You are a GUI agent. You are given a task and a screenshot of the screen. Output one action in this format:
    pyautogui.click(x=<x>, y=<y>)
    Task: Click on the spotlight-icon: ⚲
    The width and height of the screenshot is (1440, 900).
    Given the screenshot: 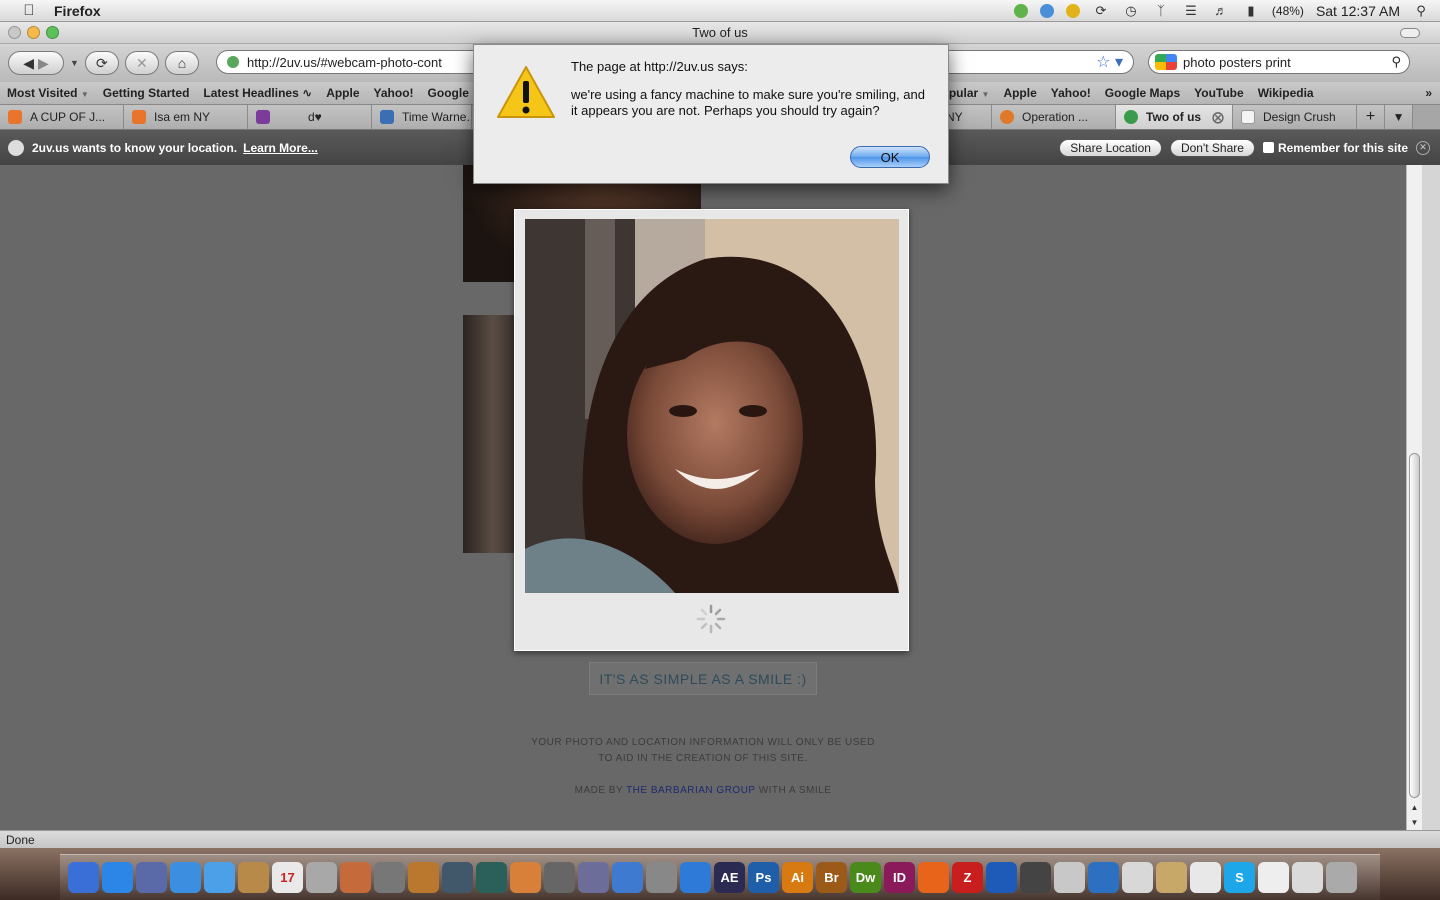 What is the action you would take?
    pyautogui.click(x=1421, y=11)
    